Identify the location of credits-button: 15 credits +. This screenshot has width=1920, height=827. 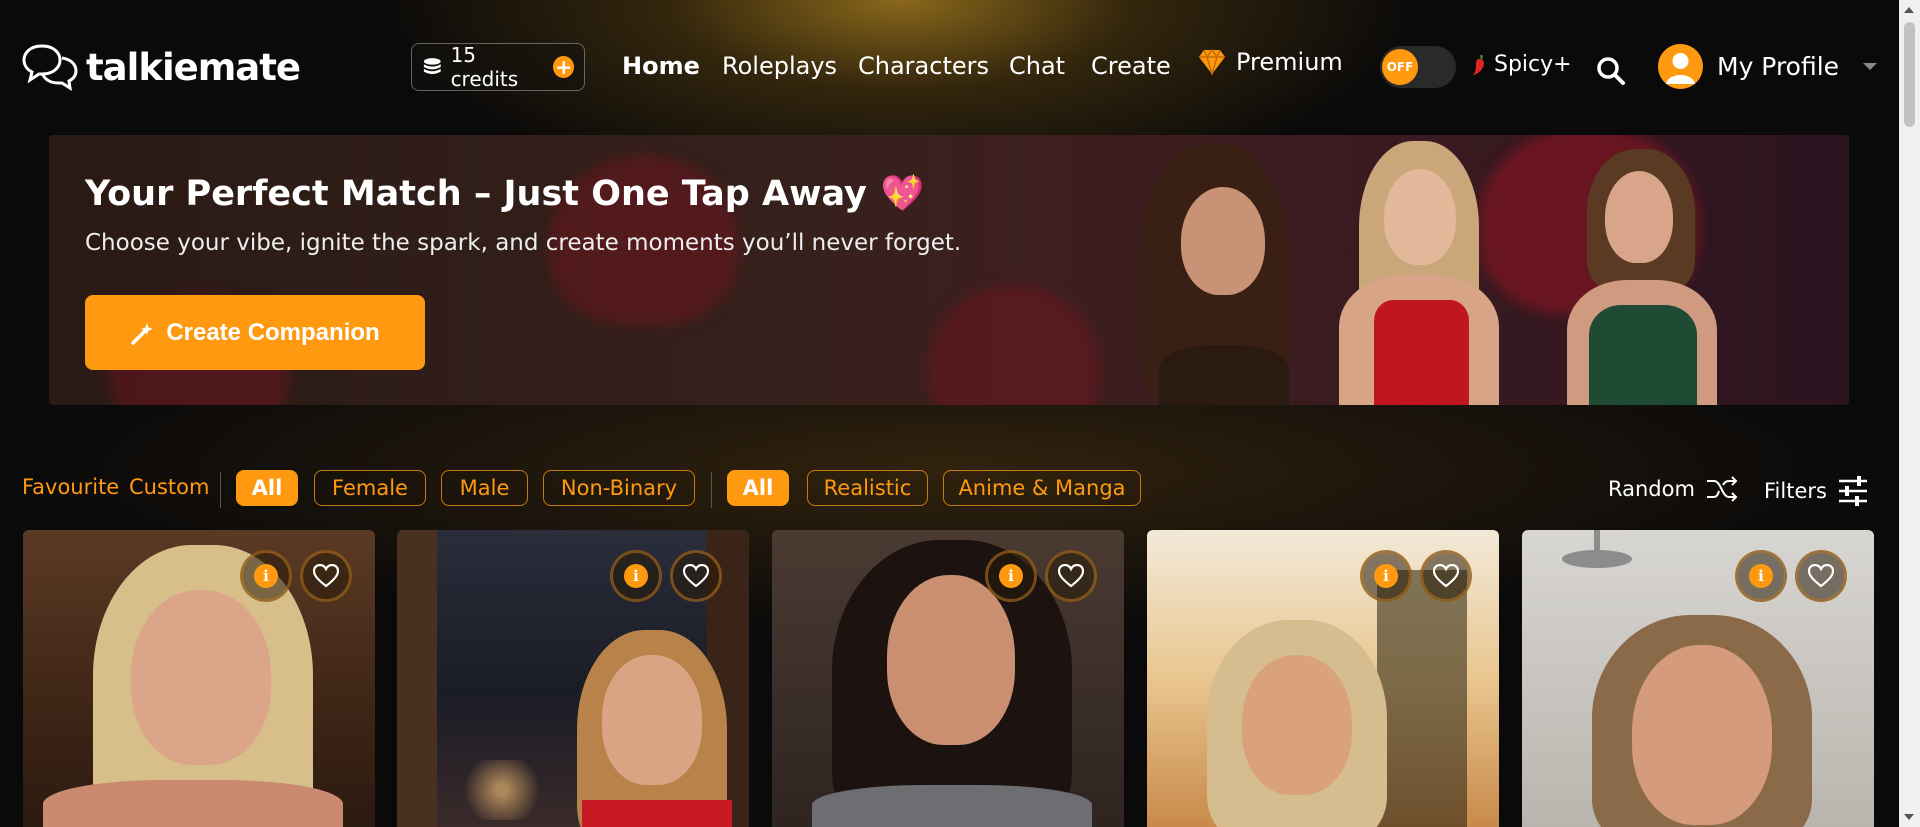
(498, 67).